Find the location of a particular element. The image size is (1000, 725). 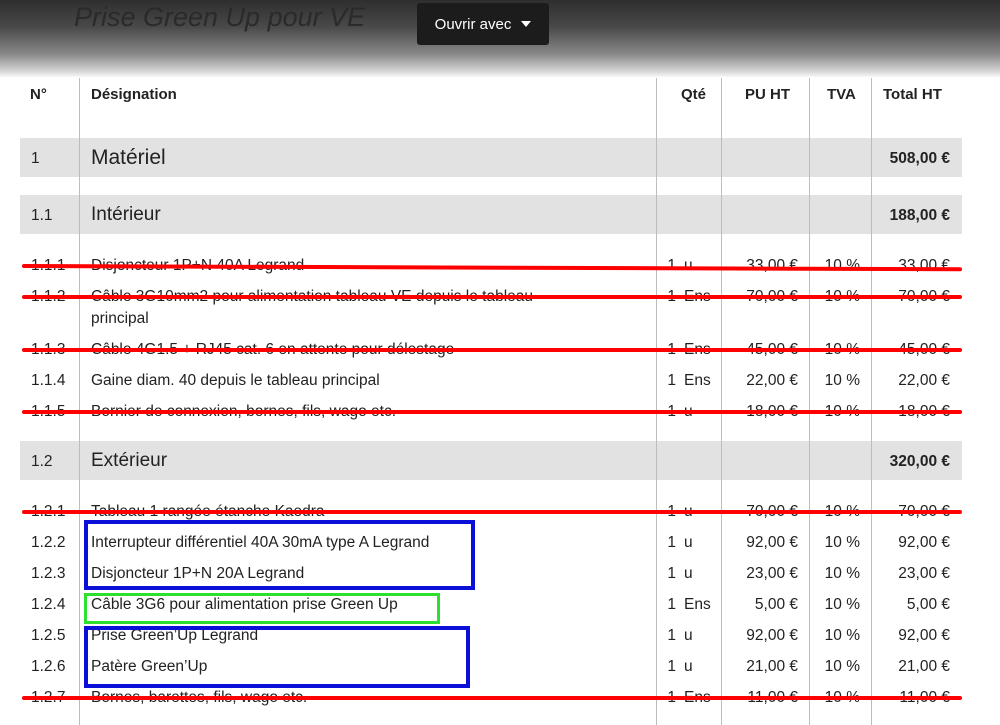

row-num: 1.1.4 is located at coordinates (48, 380).